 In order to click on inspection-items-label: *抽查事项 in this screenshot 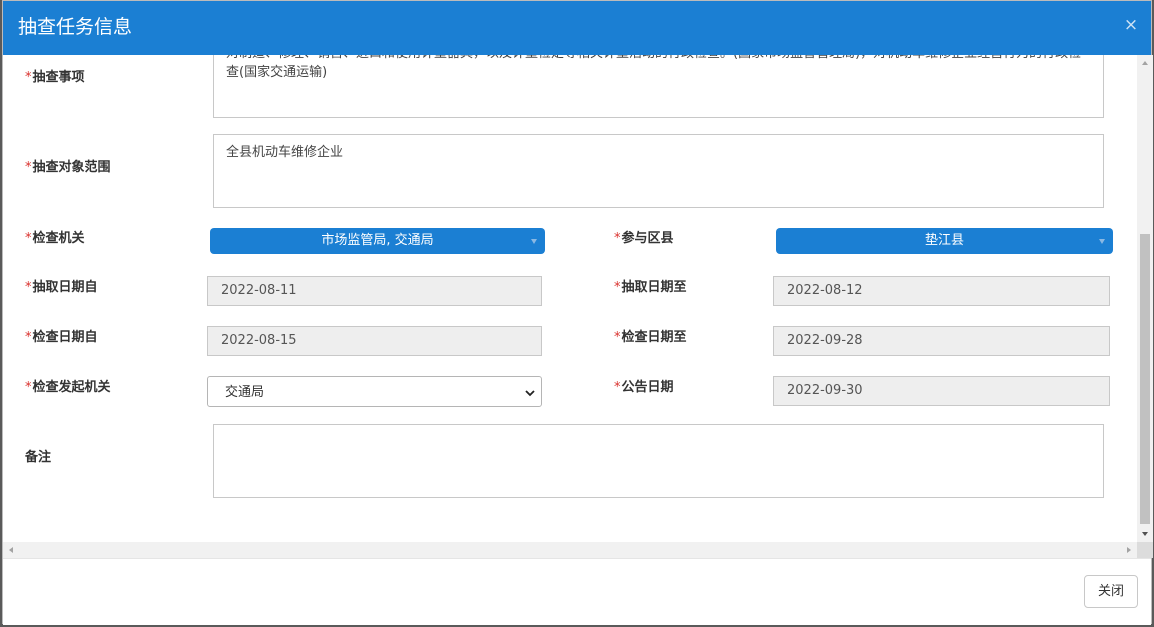, I will do `click(55, 77)`.